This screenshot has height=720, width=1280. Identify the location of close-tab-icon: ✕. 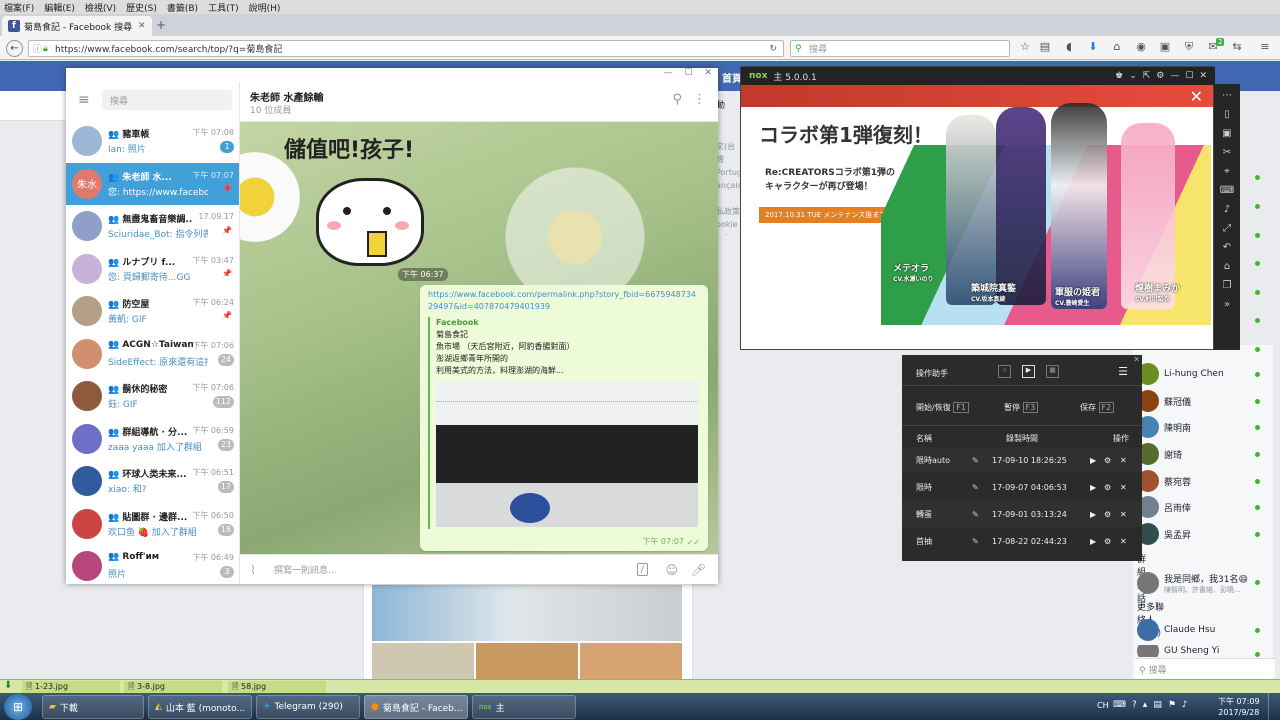
(142, 26).